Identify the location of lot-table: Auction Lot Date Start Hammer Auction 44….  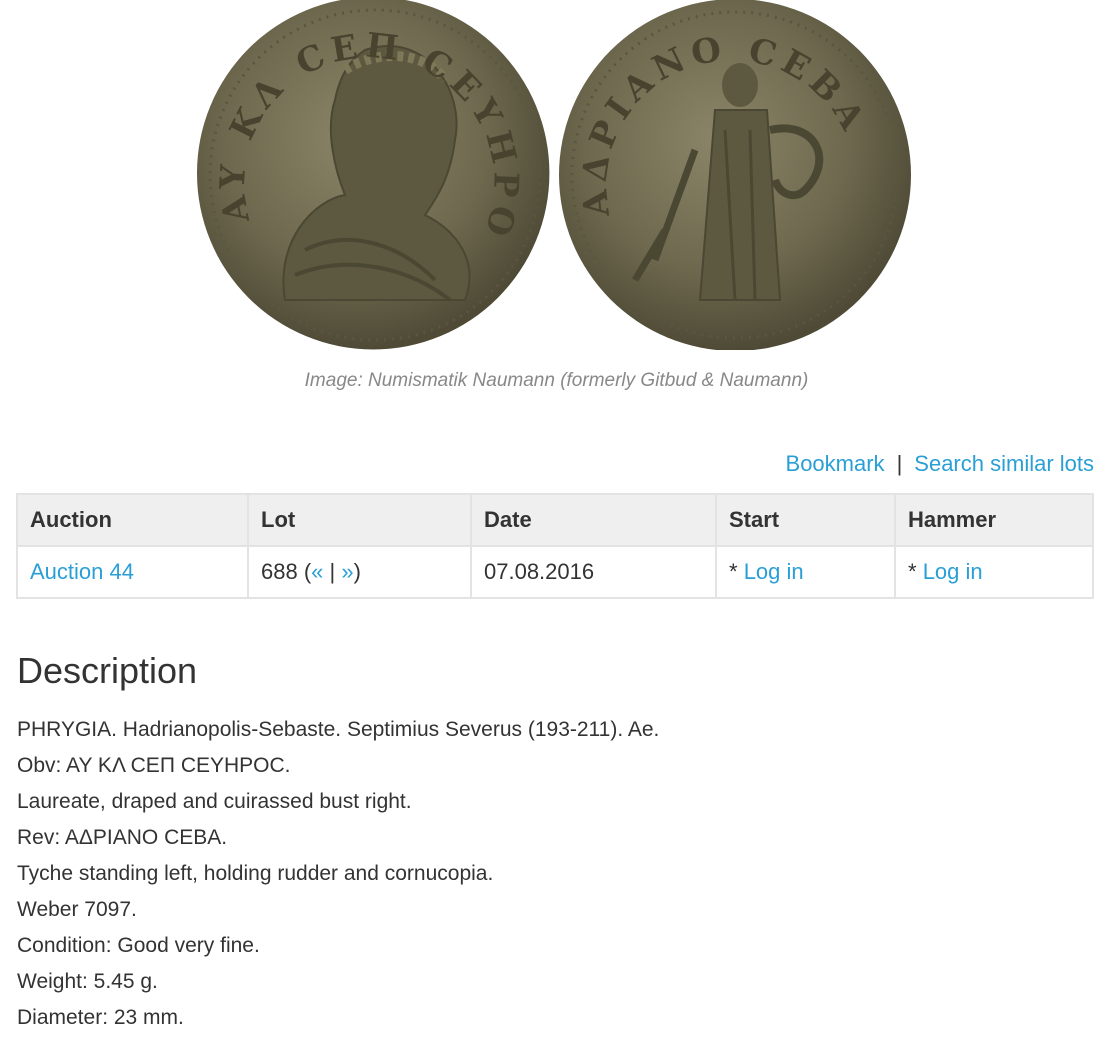
(555, 546).